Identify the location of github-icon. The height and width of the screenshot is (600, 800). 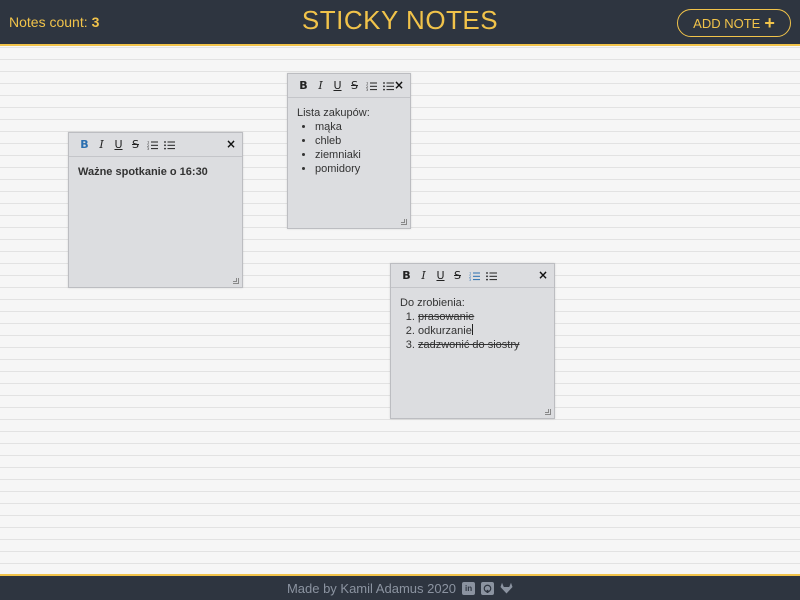
(488, 588).